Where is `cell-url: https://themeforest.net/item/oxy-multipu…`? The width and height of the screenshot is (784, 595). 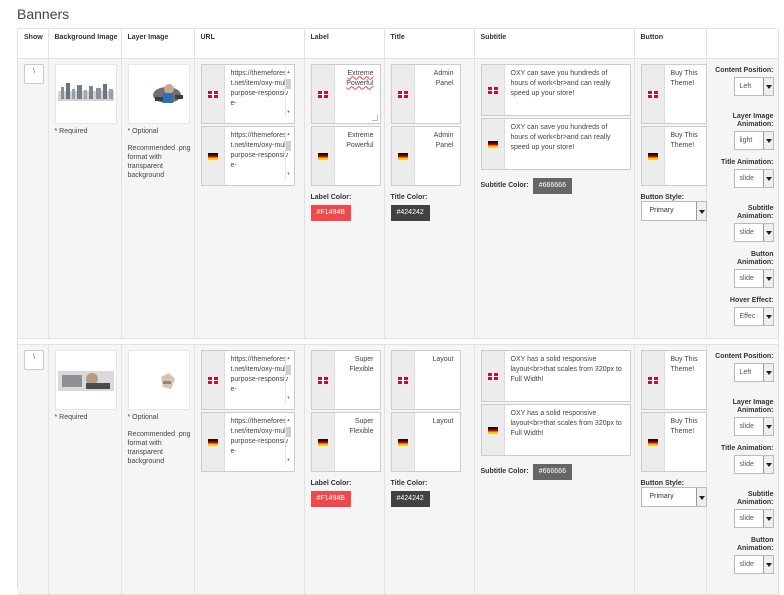
cell-url: https://themeforest.net/item/oxy-multipu… is located at coordinates (249, 469).